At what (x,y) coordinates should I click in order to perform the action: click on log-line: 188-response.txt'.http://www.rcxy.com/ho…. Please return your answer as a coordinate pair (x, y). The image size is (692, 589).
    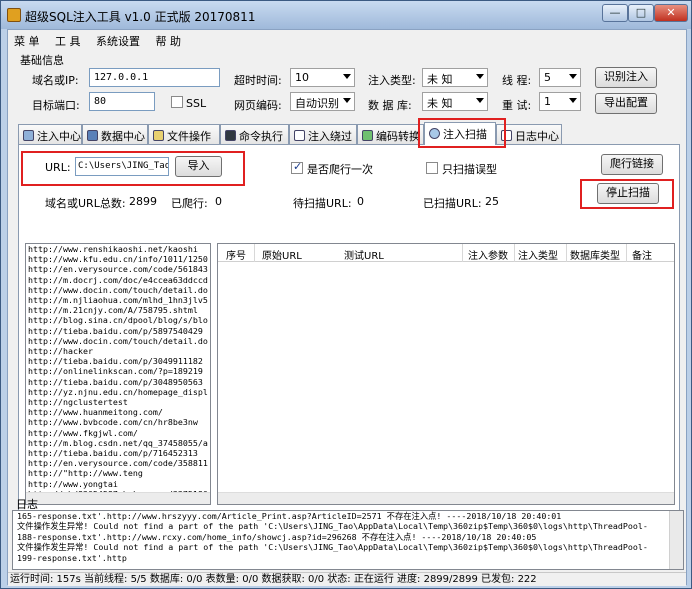
    Looking at the image, I should click on (277, 536).